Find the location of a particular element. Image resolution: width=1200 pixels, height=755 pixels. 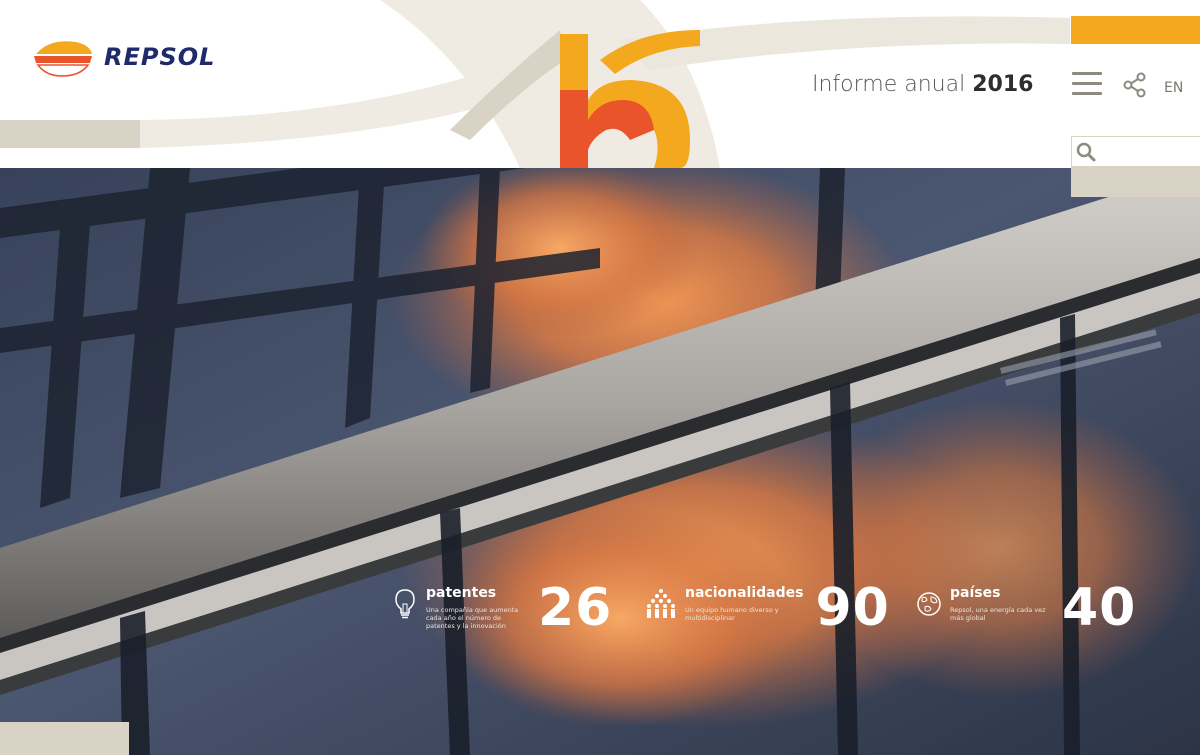

brand-name: REPSOL is located at coordinates (160, 57).